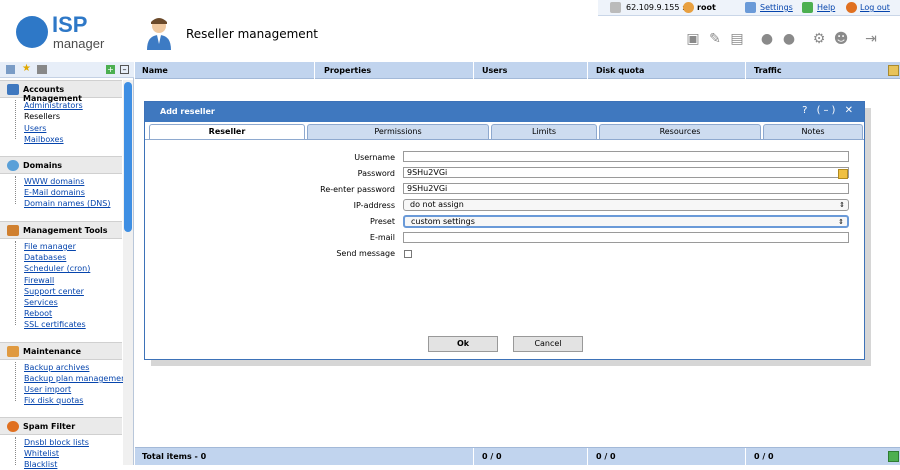  Describe the element at coordinates (56, 368) in the screenshot. I see `sidebar-item-backup-archives: Backup archives` at that location.